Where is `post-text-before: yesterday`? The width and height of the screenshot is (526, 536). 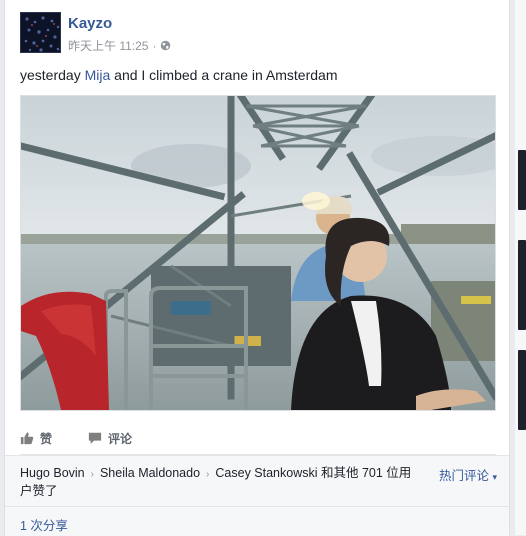
post-text-before: yesterday is located at coordinates (52, 75).